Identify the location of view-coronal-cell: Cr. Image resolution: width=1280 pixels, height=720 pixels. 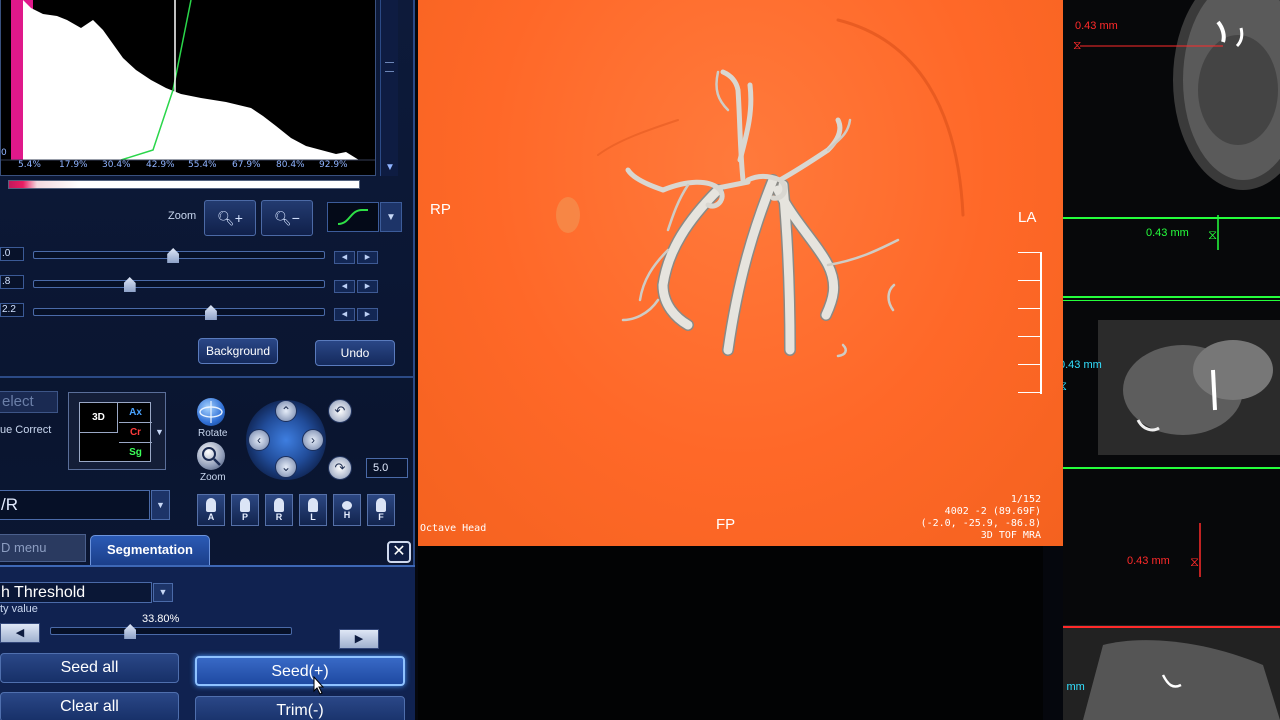
(135, 433).